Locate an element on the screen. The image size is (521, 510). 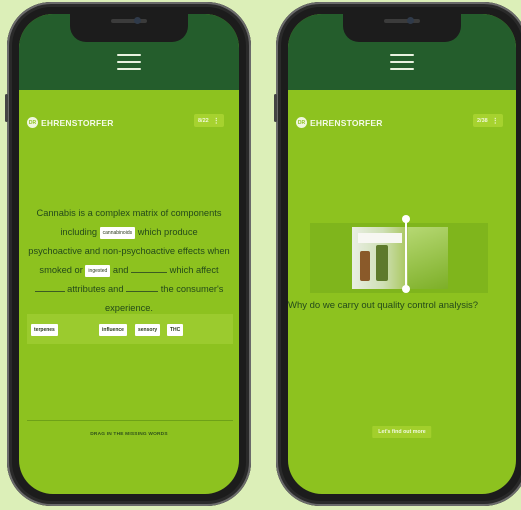
divider is located at coordinates (130, 420).